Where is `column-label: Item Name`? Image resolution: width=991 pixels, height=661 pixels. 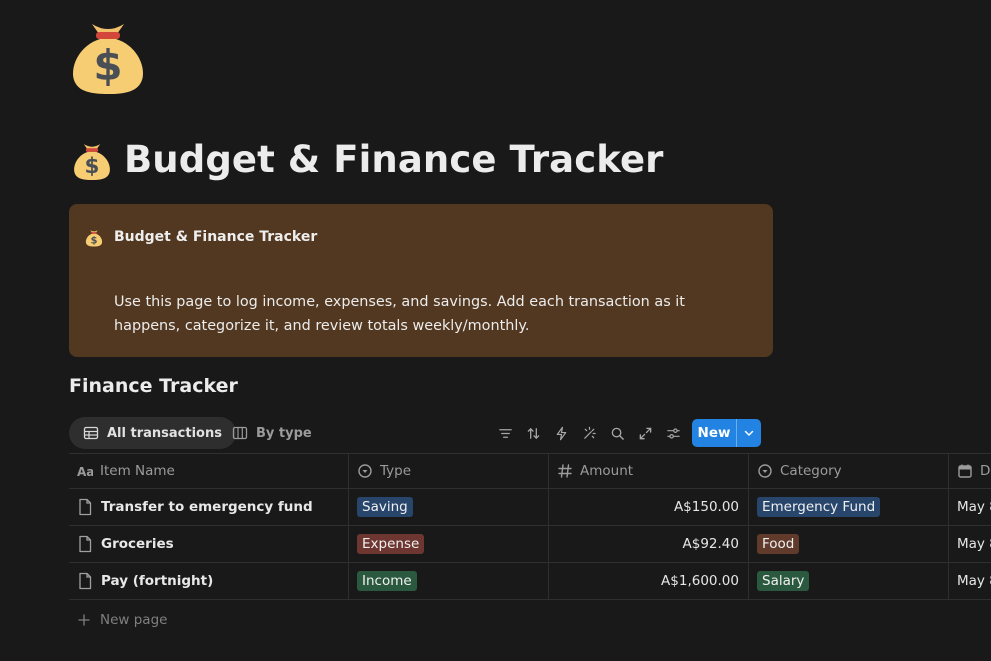
column-label: Item Name is located at coordinates (137, 471).